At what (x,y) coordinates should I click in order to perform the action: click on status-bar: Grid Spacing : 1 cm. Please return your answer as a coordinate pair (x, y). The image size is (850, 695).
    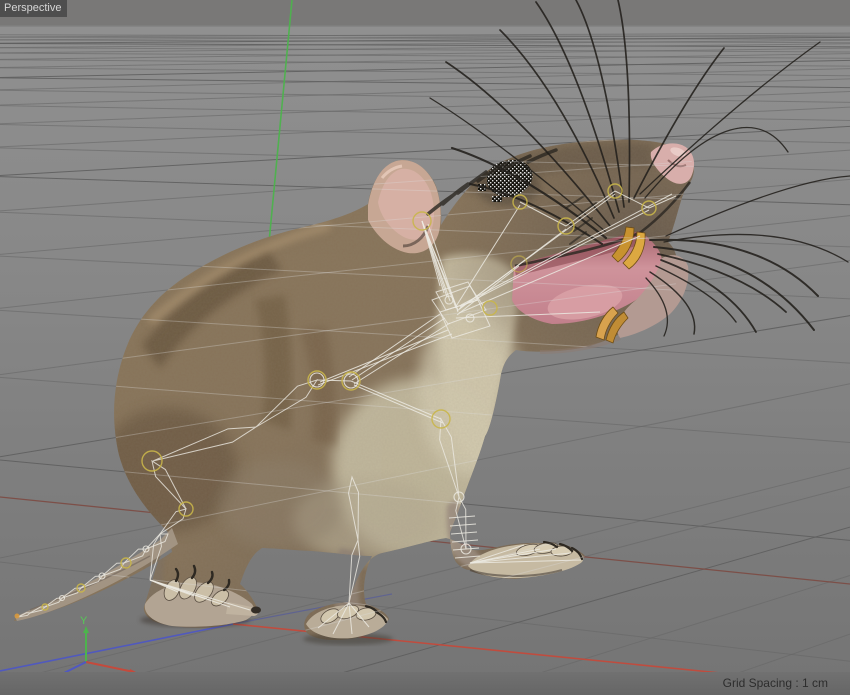
    Looking at the image, I should click on (425, 683).